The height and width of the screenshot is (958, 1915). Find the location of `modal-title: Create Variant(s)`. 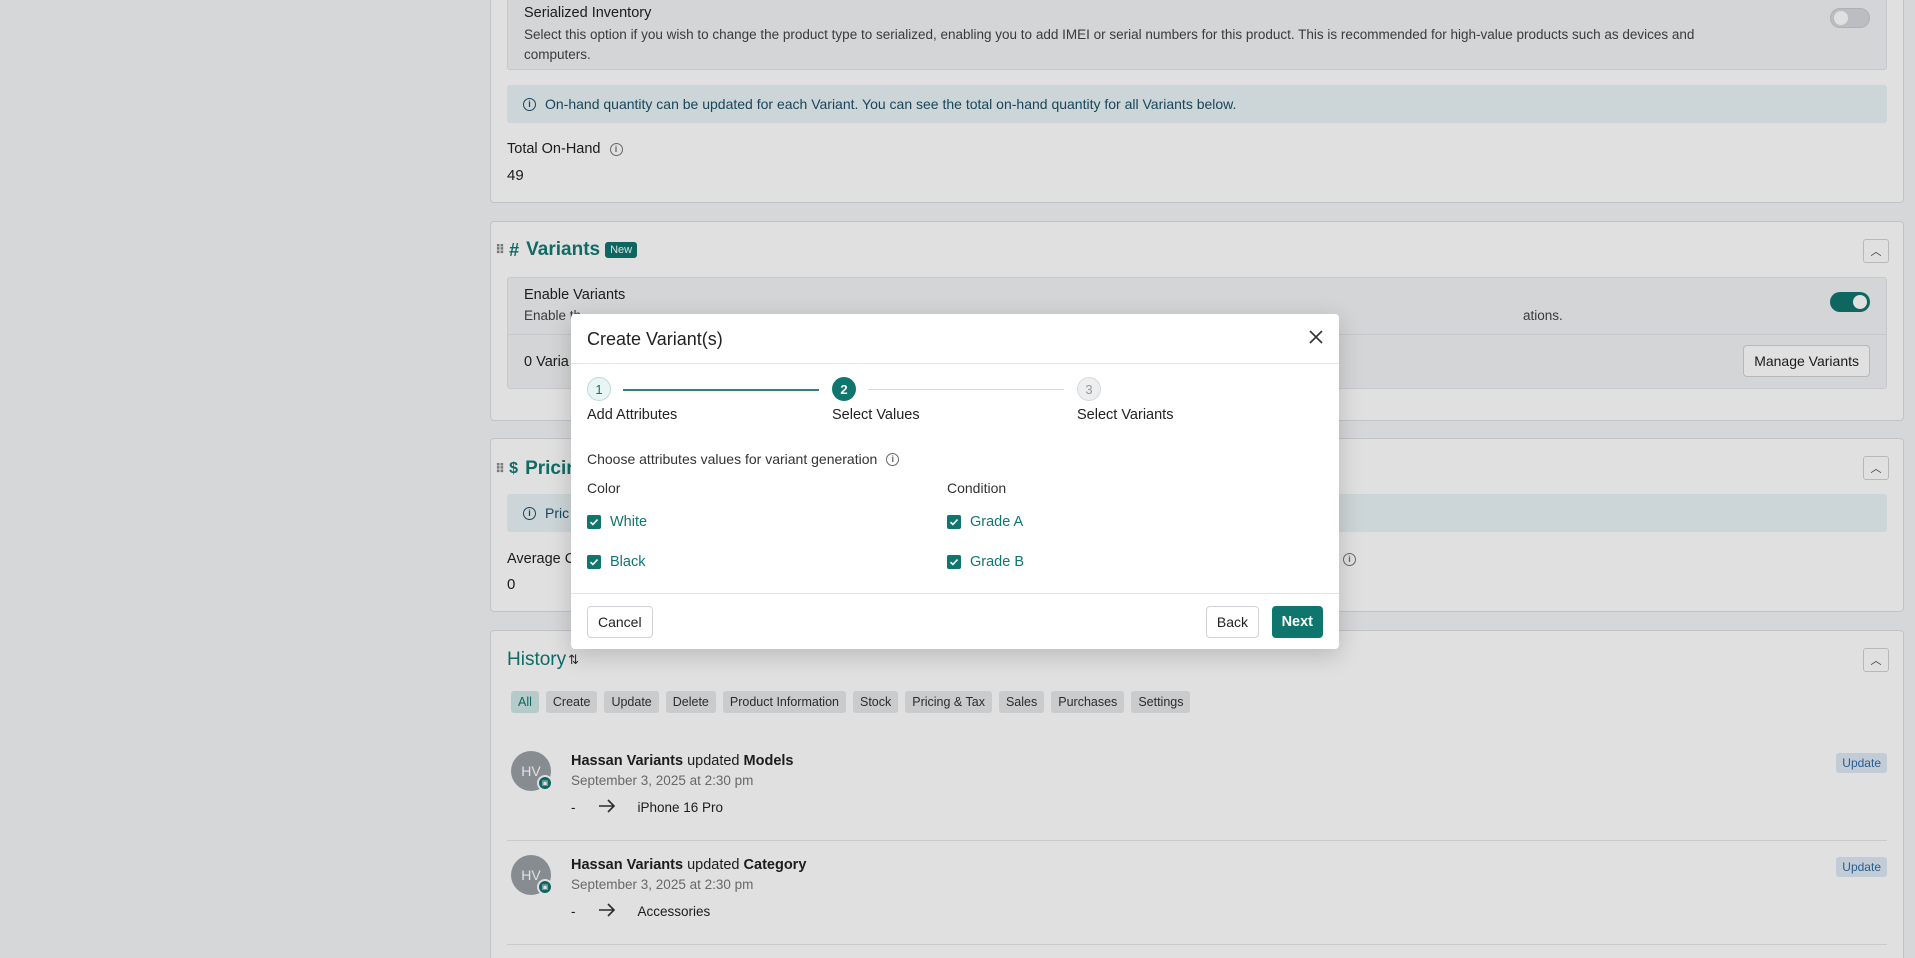

modal-title: Create Variant(s) is located at coordinates (655, 339).